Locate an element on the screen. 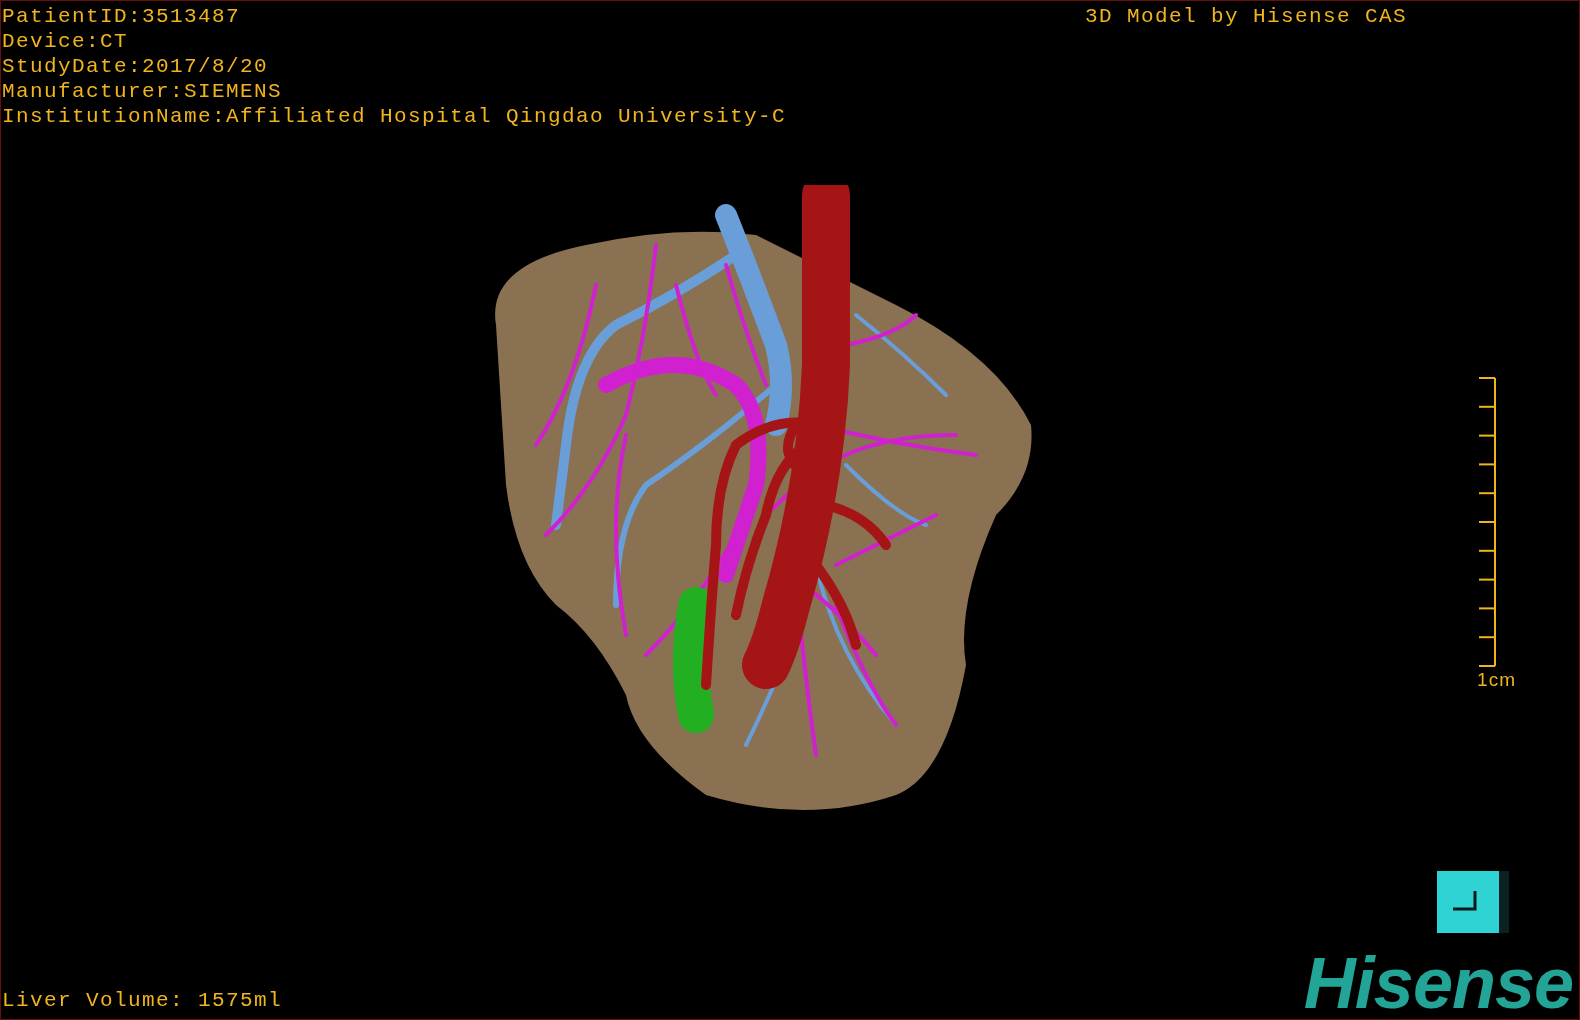  patient-info-line: Manufacturer:SIEMENS is located at coordinates (143, 91).